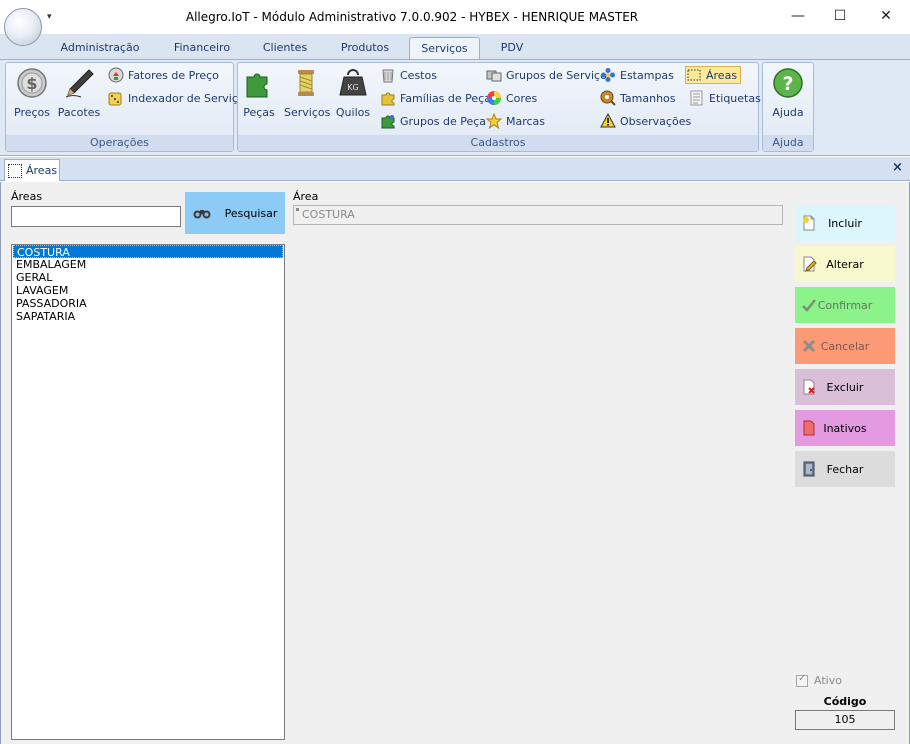  I want to click on weight-icon: KG, so click(353, 82).